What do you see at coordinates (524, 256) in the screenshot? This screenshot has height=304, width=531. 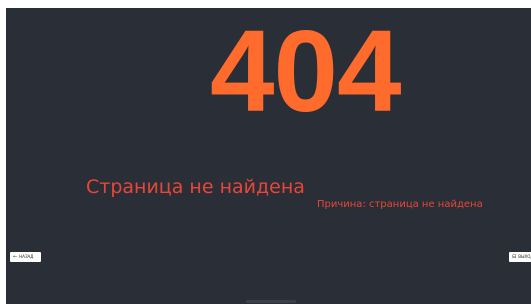 I see `exit-button-label: ВЫХОД` at bounding box center [524, 256].